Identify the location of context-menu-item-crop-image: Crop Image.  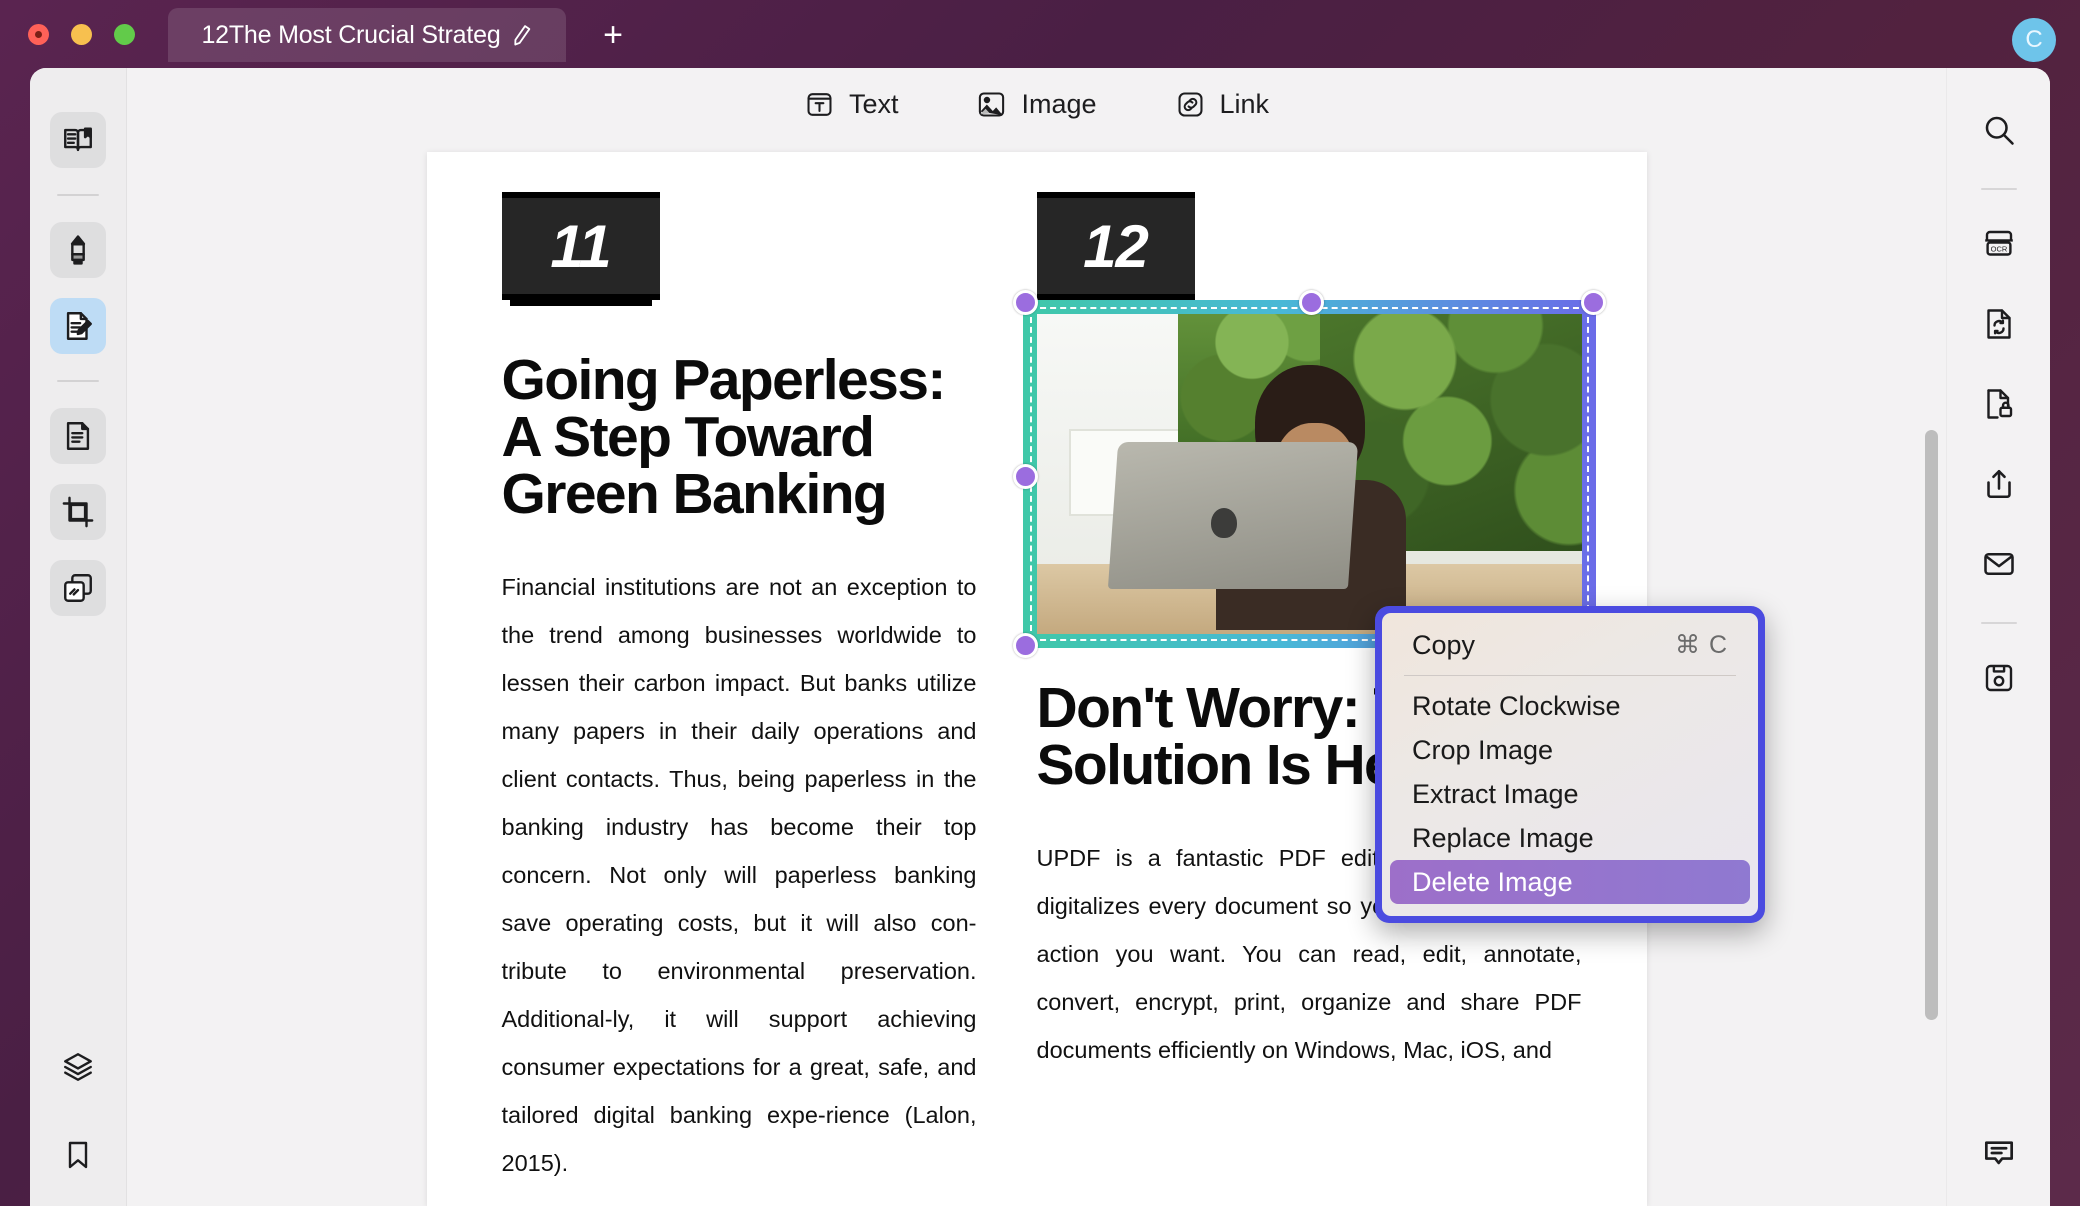
(1570, 750).